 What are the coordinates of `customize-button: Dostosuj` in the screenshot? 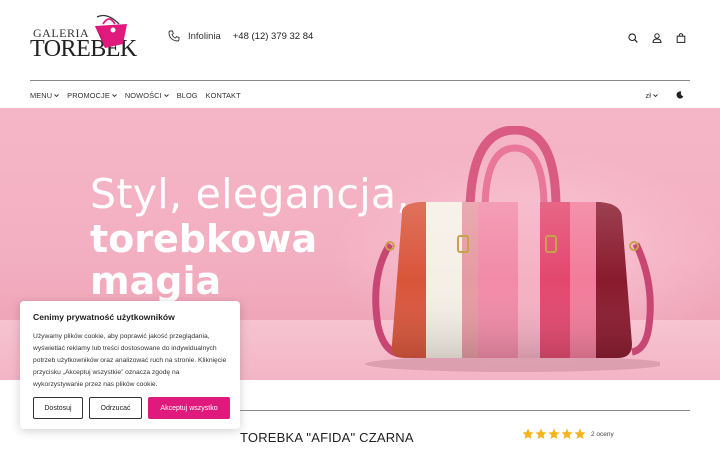 It's located at (58, 408).